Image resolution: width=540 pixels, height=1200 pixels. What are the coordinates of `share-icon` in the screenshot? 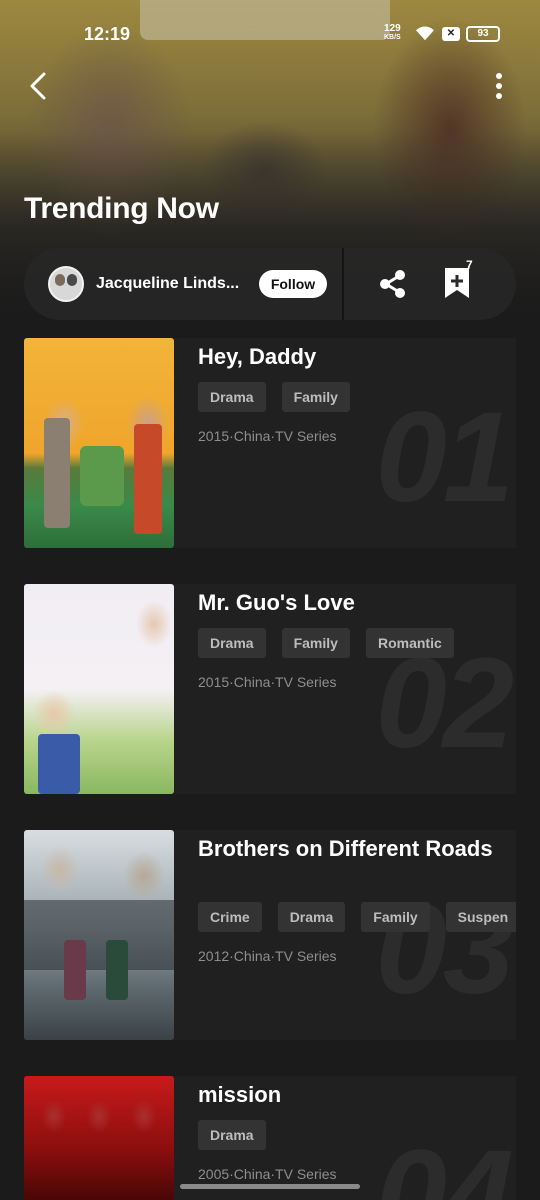 It's located at (392, 284).